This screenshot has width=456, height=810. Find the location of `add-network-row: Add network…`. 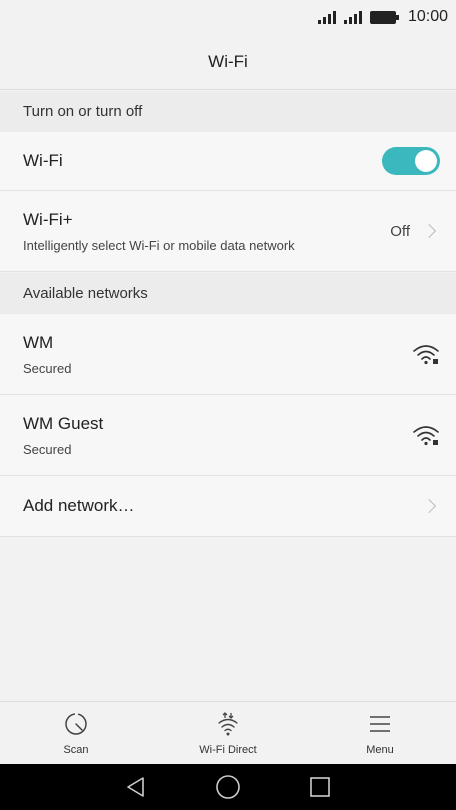

add-network-row: Add network… is located at coordinates (228, 506).